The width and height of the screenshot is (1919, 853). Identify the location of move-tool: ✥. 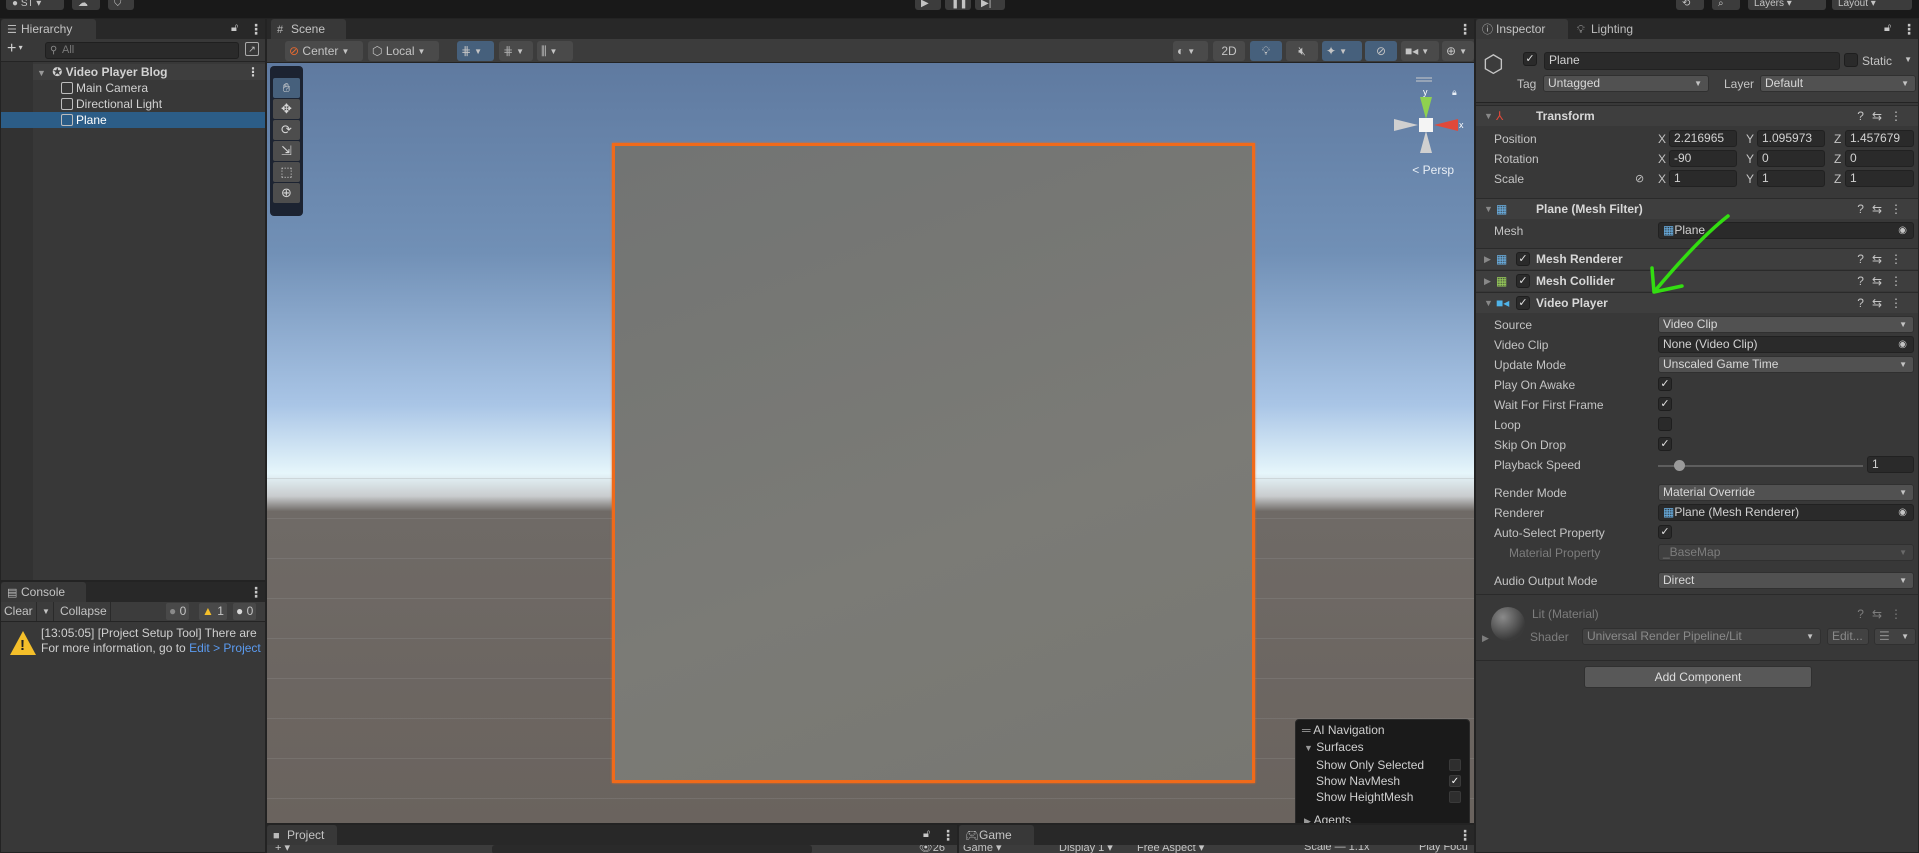
(286, 109).